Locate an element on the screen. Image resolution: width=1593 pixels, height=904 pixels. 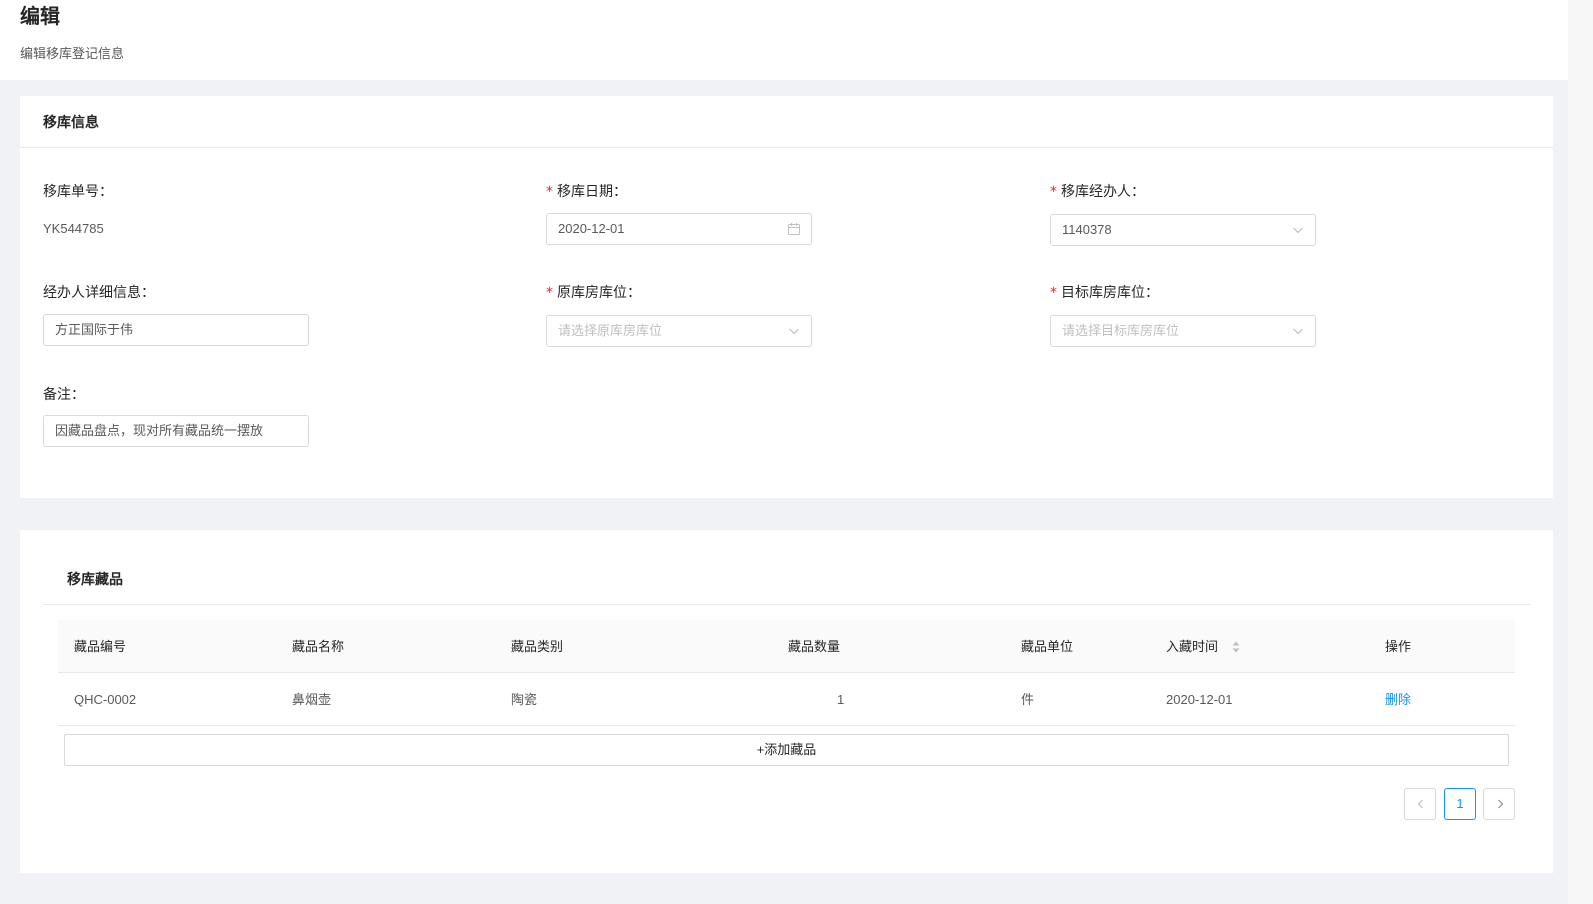
date-label-text: 移库日期： is located at coordinates (592, 191).